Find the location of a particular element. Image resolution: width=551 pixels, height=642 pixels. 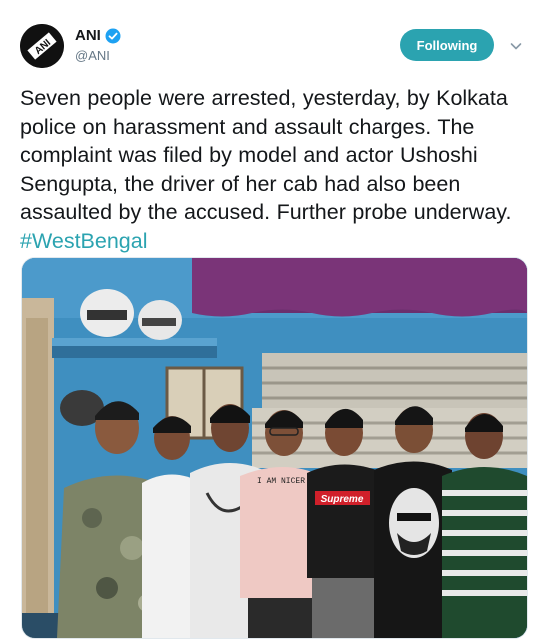

hashtag-link: #WestBengal is located at coordinates (84, 241).